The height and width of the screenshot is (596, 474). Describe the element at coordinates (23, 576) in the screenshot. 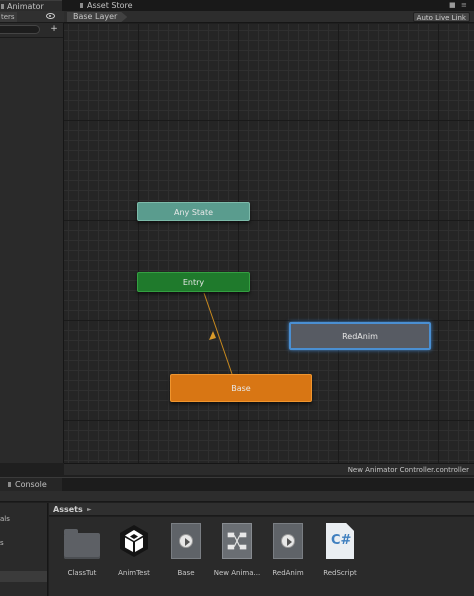

I see `tree-item-selected` at that location.